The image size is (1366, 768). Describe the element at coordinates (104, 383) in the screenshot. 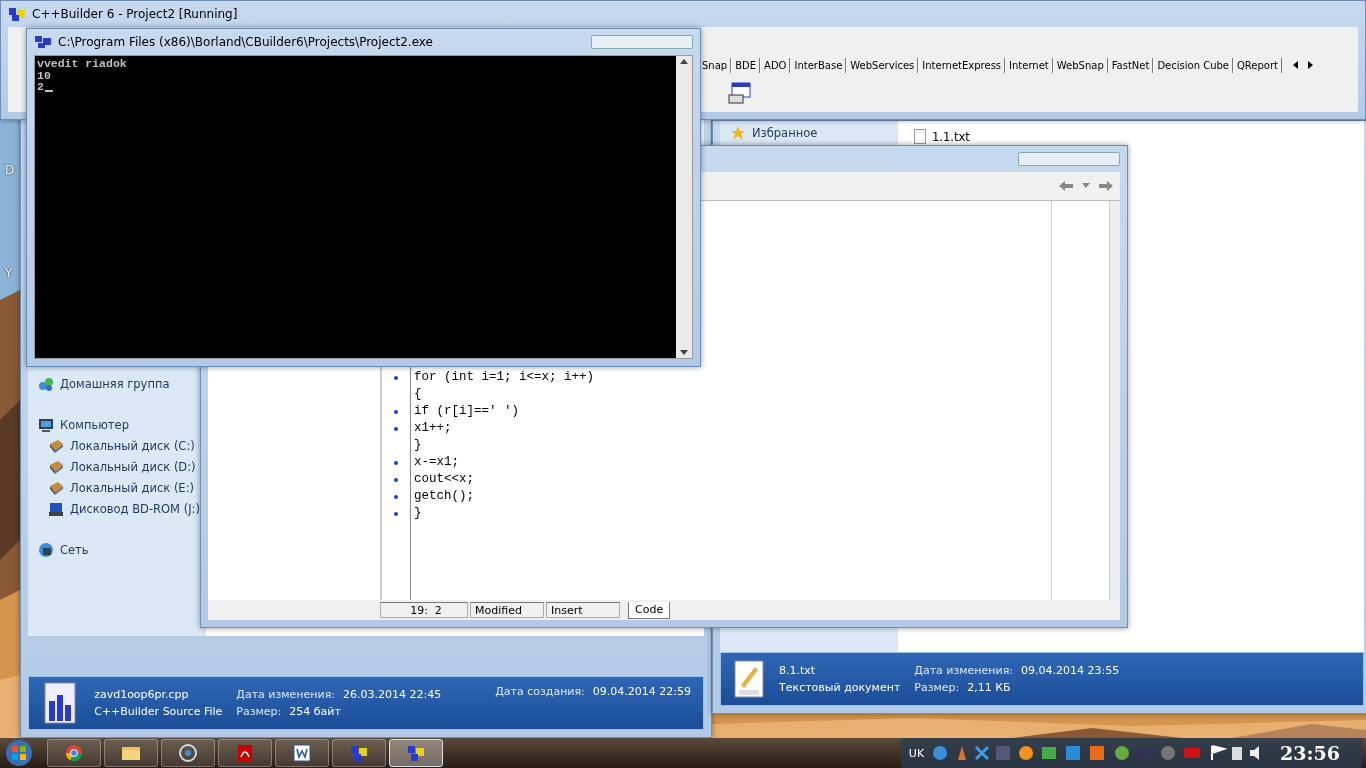

I see `nav-item: Домашняя группа` at that location.